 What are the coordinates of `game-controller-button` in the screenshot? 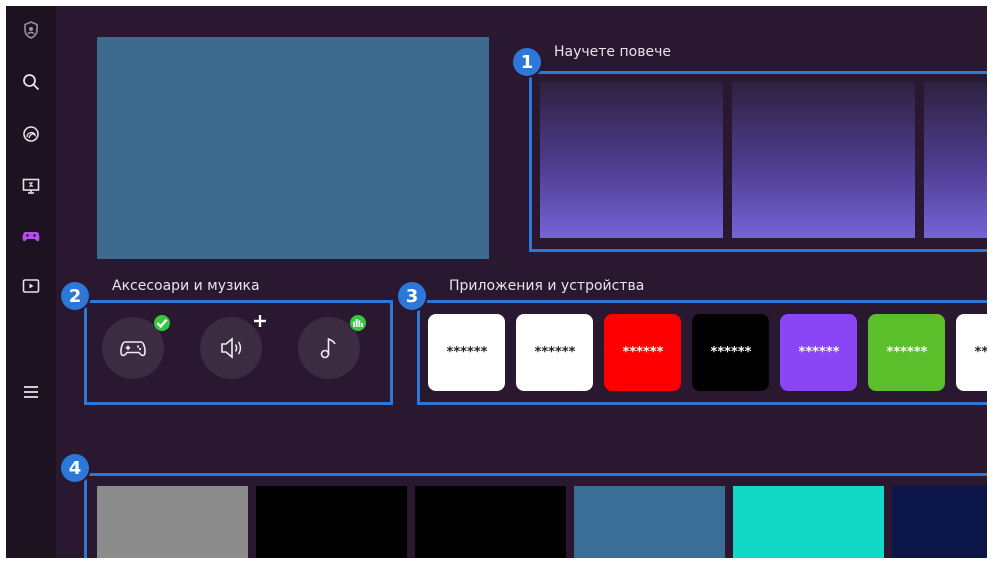 It's located at (136, 347).